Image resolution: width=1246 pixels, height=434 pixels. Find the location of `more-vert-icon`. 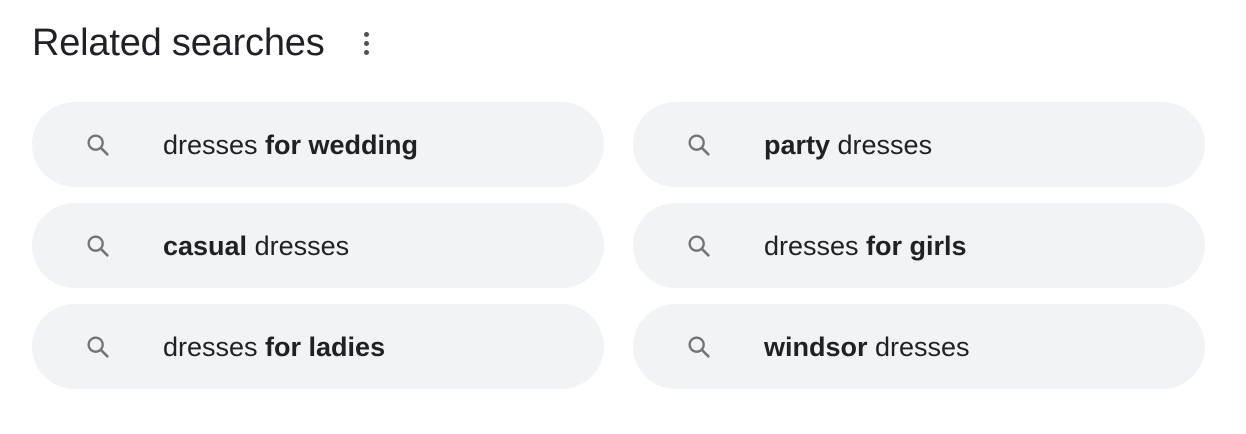

more-vert-icon is located at coordinates (367, 43).